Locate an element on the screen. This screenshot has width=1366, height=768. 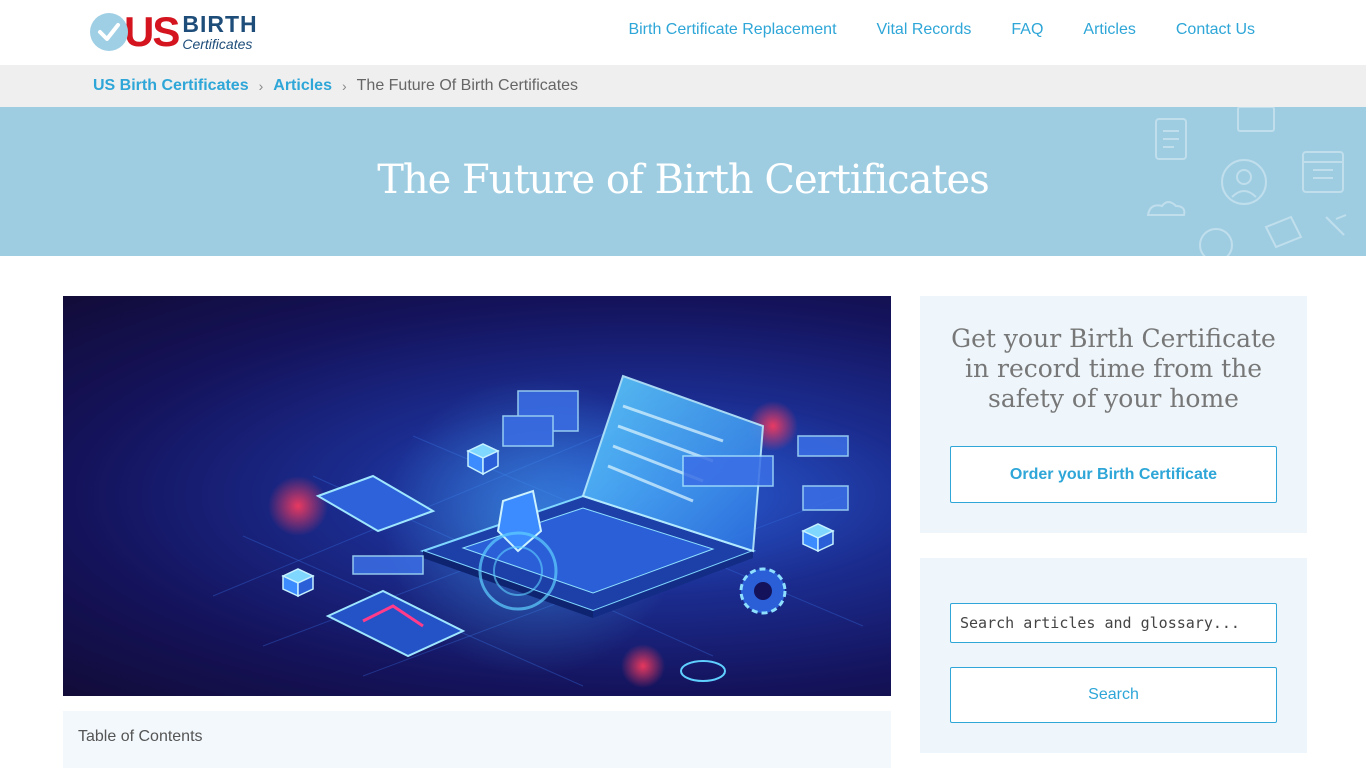
logo-us-text: US is located at coordinates (152, 31).